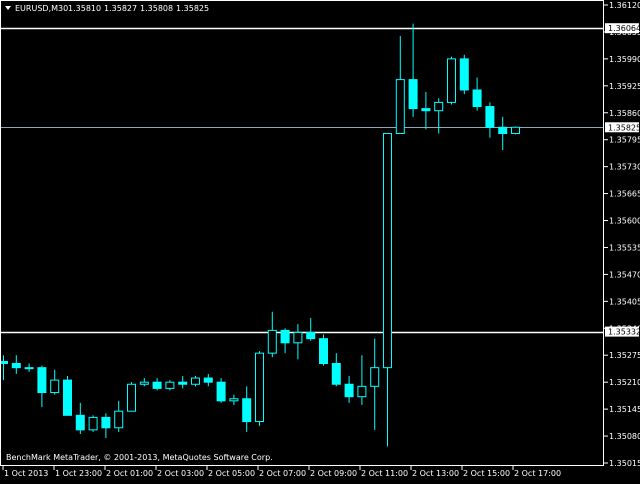  I want to click on x-tick-label: 2 Oct 01:00, so click(129, 473).